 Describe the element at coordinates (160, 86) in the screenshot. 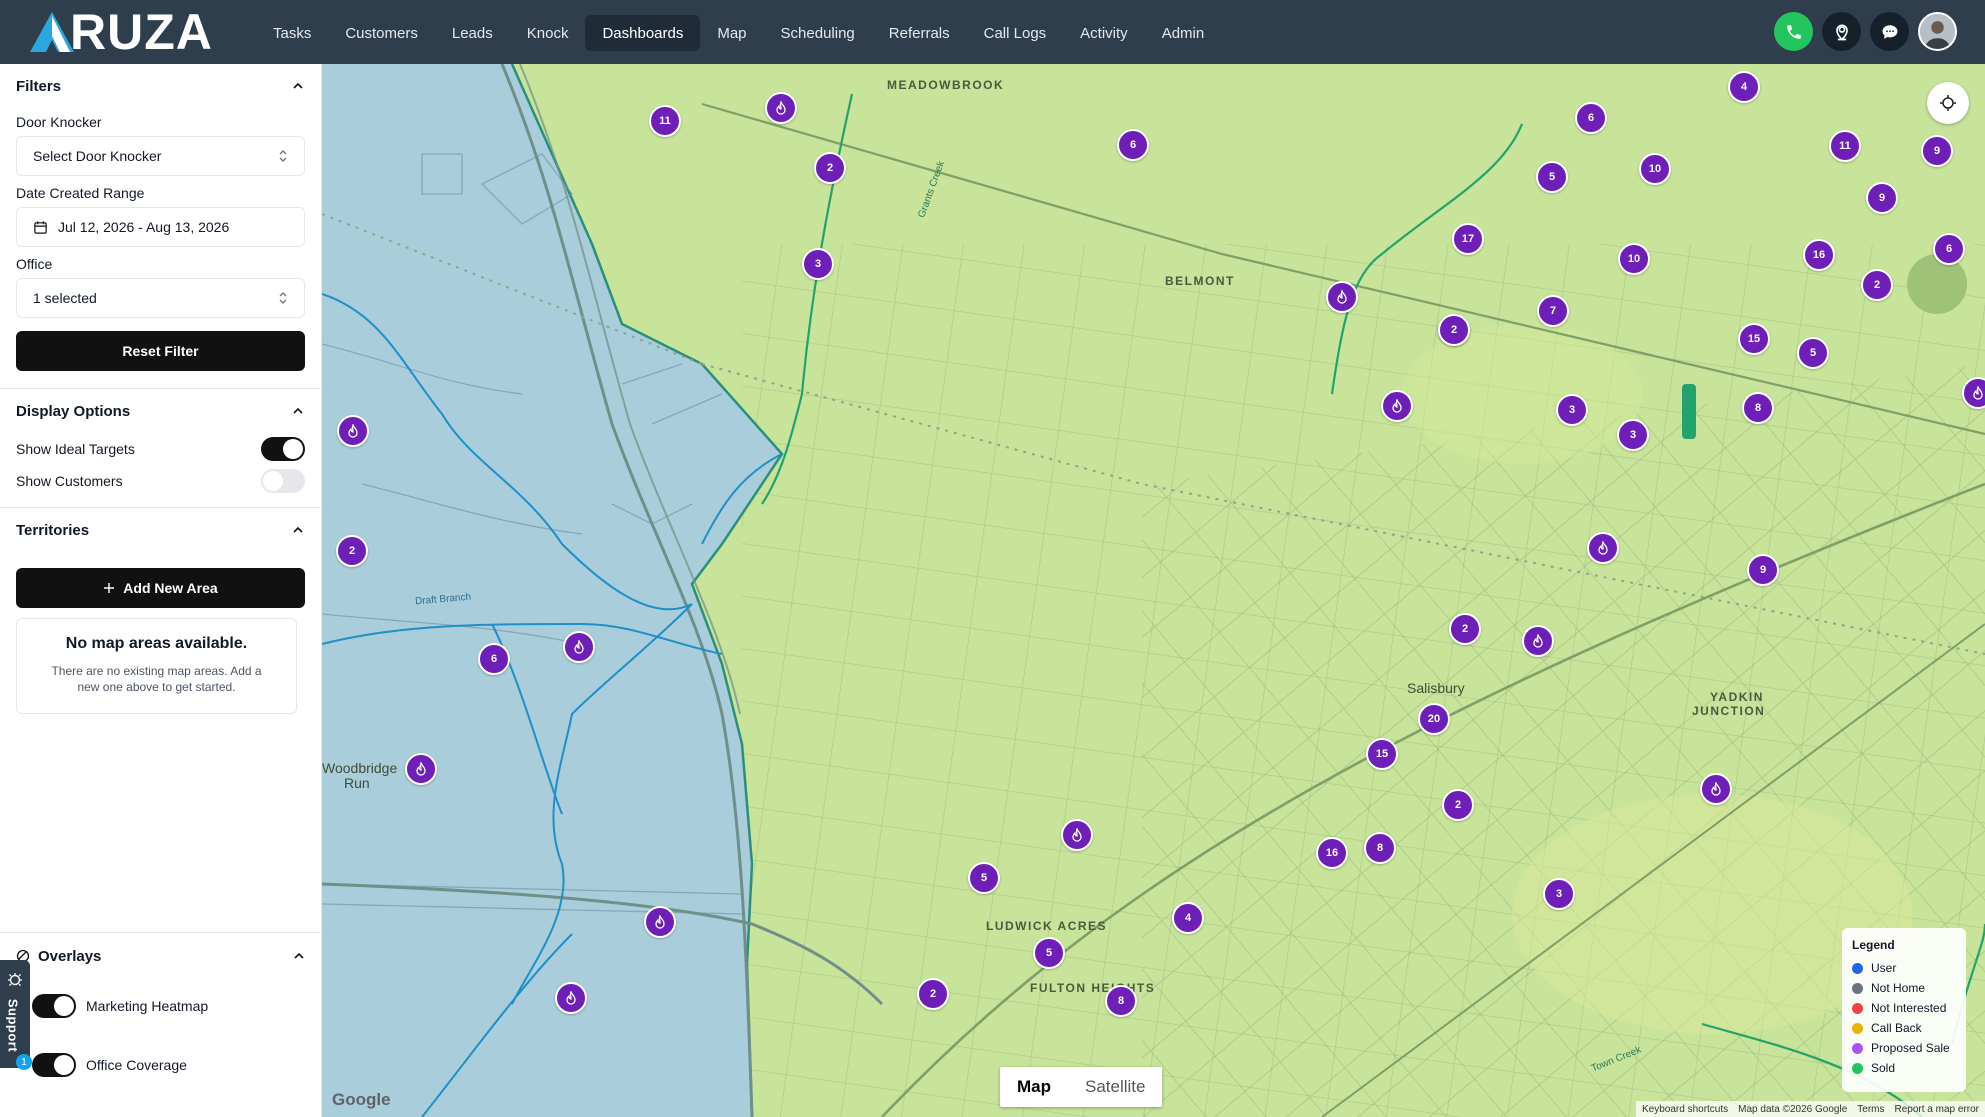

I see `filters-header: Filters` at that location.